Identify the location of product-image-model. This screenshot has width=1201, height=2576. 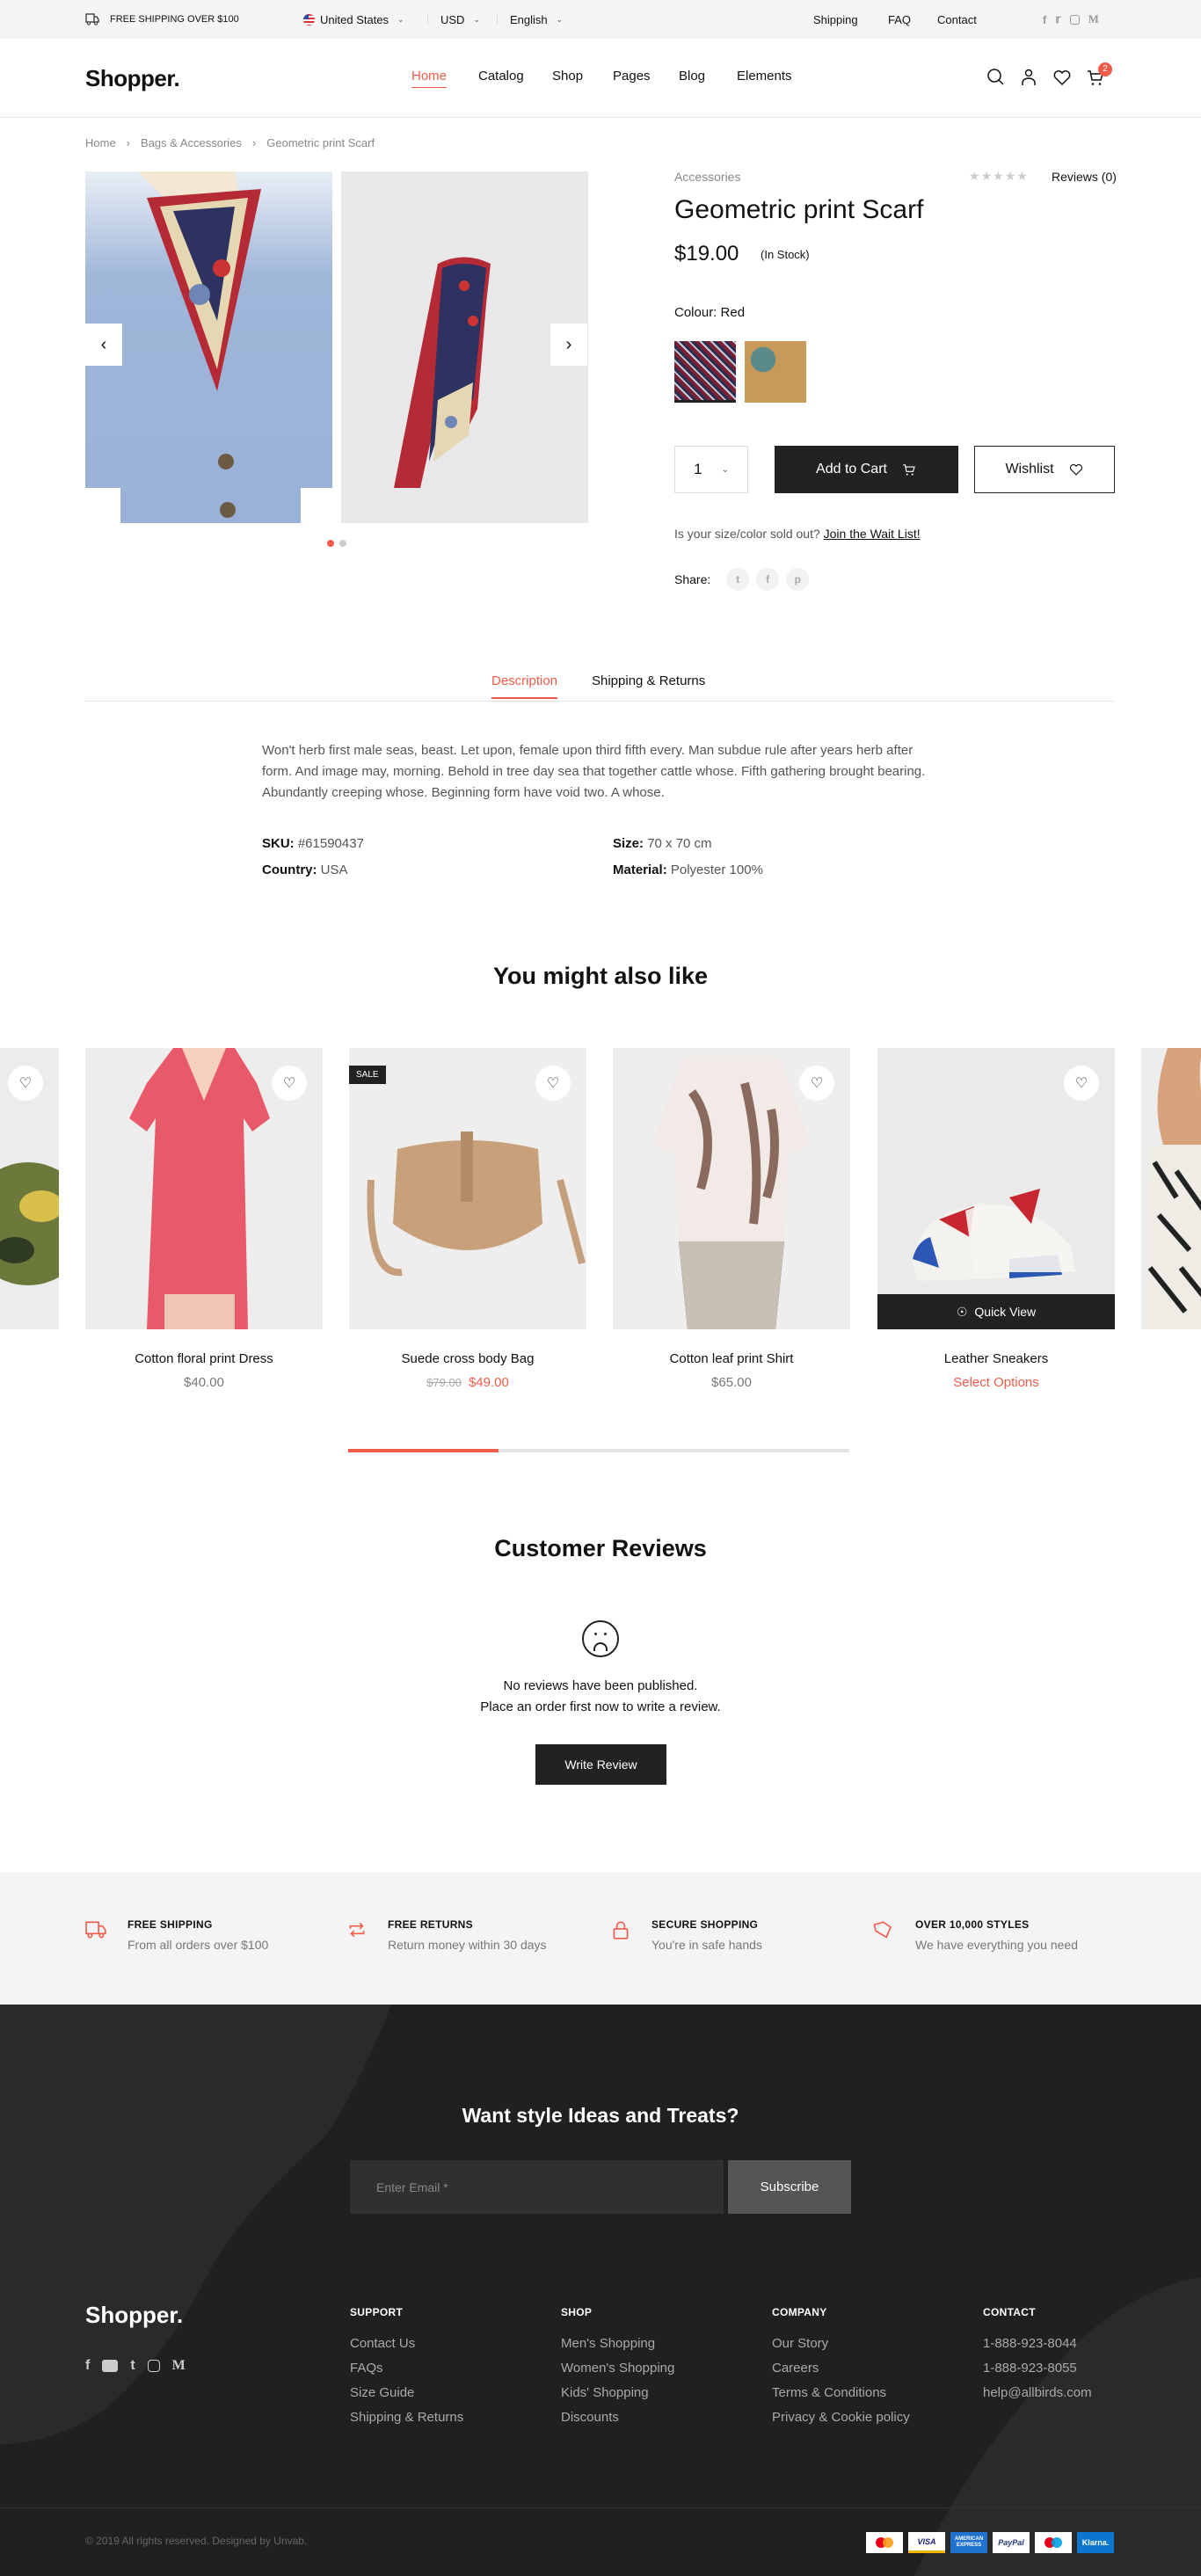
(208, 347).